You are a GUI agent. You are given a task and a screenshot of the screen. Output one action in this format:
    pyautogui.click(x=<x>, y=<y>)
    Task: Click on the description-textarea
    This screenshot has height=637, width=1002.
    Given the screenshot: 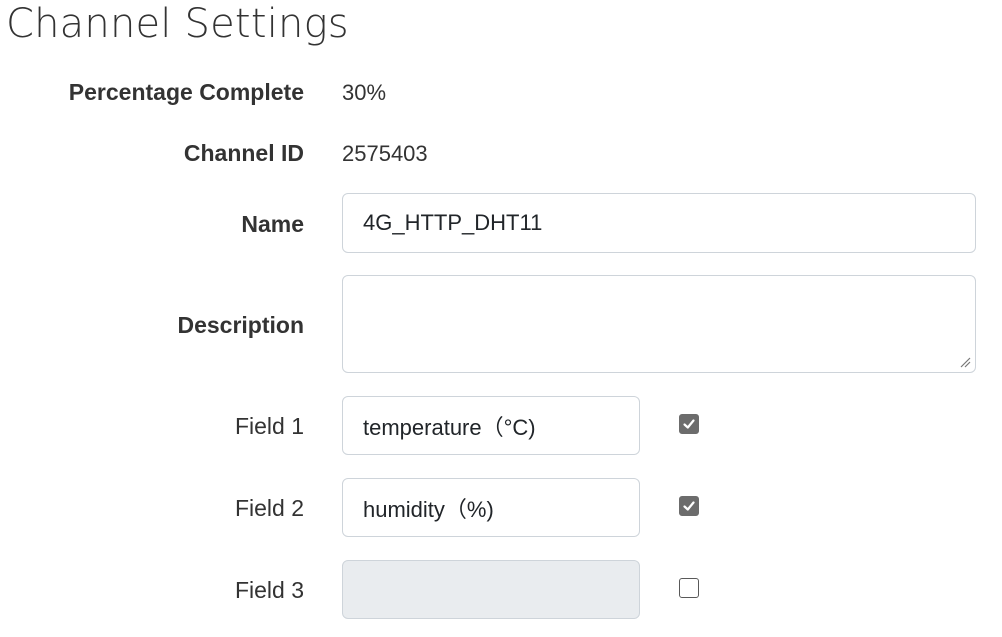 What is the action you would take?
    pyautogui.click(x=659, y=324)
    